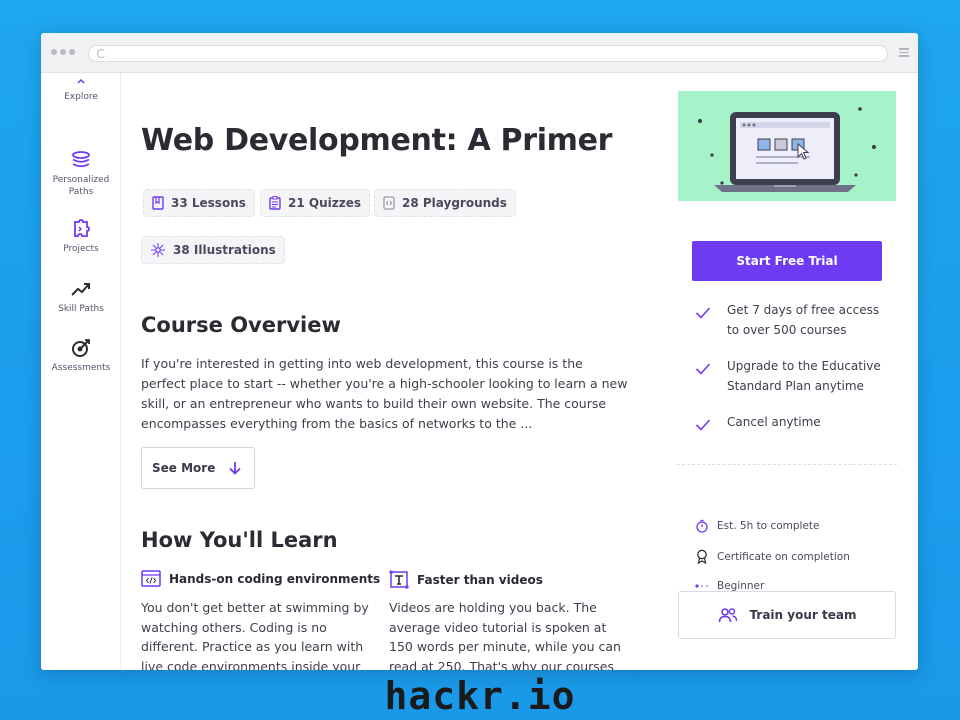 The width and height of the screenshot is (960, 720). What do you see at coordinates (768, 526) in the screenshot?
I see `duration-text: Est. 5h to complete` at bounding box center [768, 526].